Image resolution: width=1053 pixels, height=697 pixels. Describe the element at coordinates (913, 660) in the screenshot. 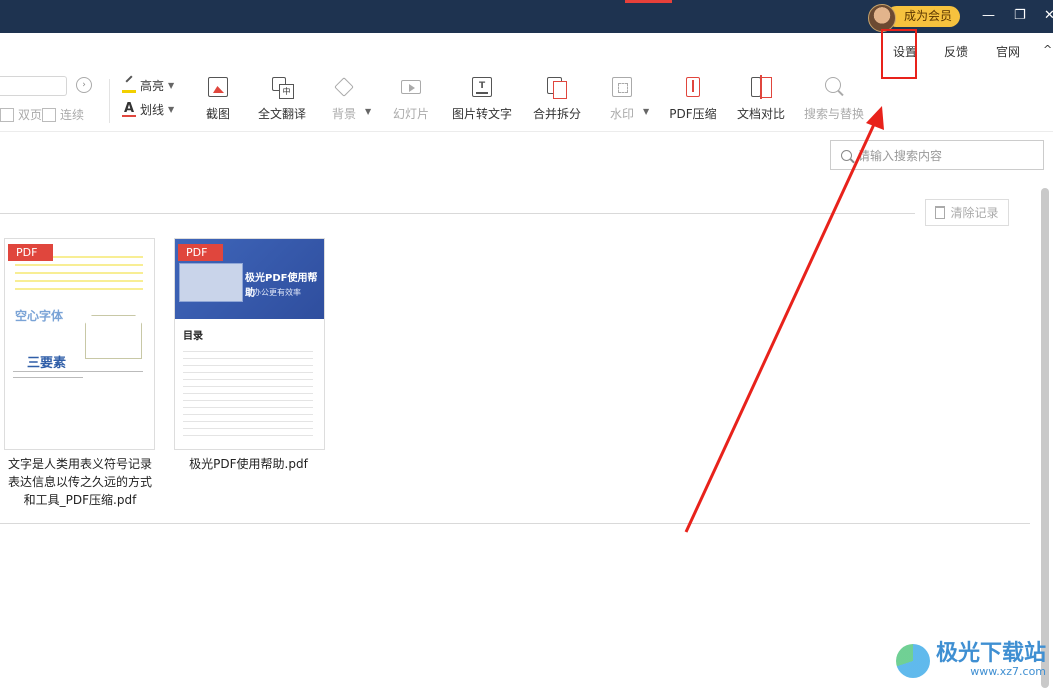

I see `watermark-logo-icon` at that location.